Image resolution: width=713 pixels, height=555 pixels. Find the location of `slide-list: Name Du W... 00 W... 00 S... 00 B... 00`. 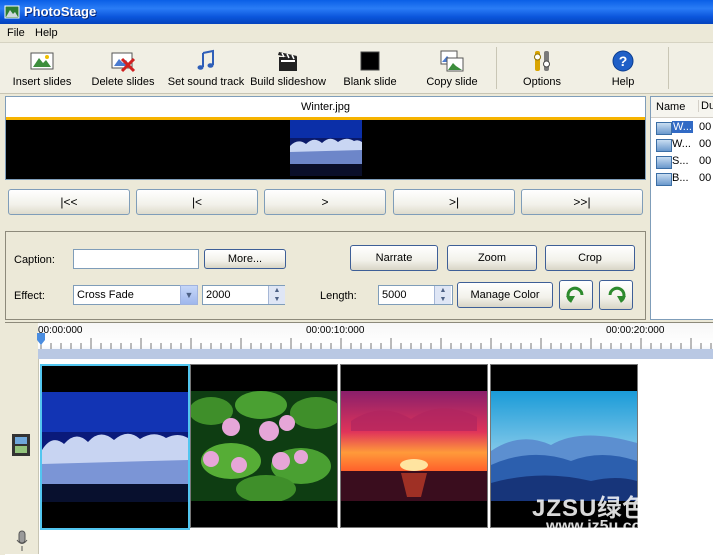

slide-list: Name Du W... 00 W... 00 S... 00 B... 00 is located at coordinates (681, 208).